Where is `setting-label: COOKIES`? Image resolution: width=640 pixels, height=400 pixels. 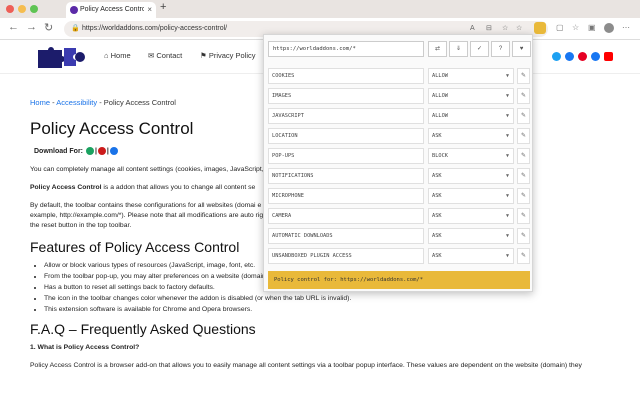
setting-label: COOKIES is located at coordinates (346, 76).